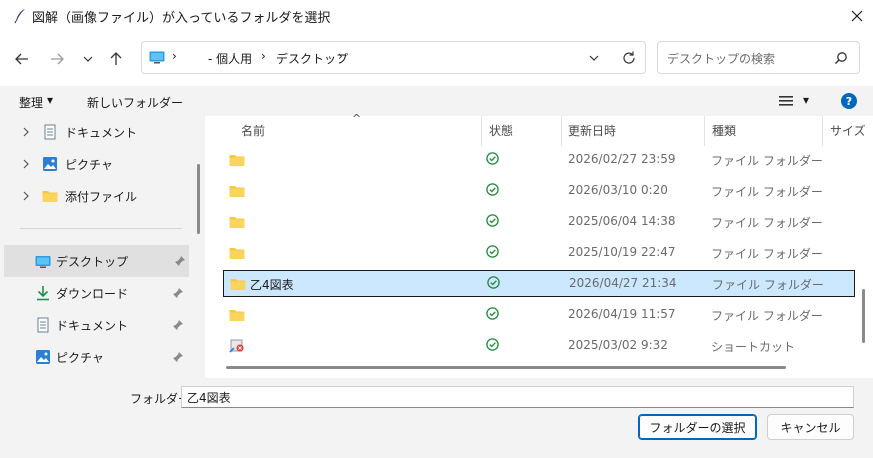 The height and width of the screenshot is (458, 873). Describe the element at coordinates (101, 197) in the screenshot. I see `nav-item-label: 添付ファイル` at that location.